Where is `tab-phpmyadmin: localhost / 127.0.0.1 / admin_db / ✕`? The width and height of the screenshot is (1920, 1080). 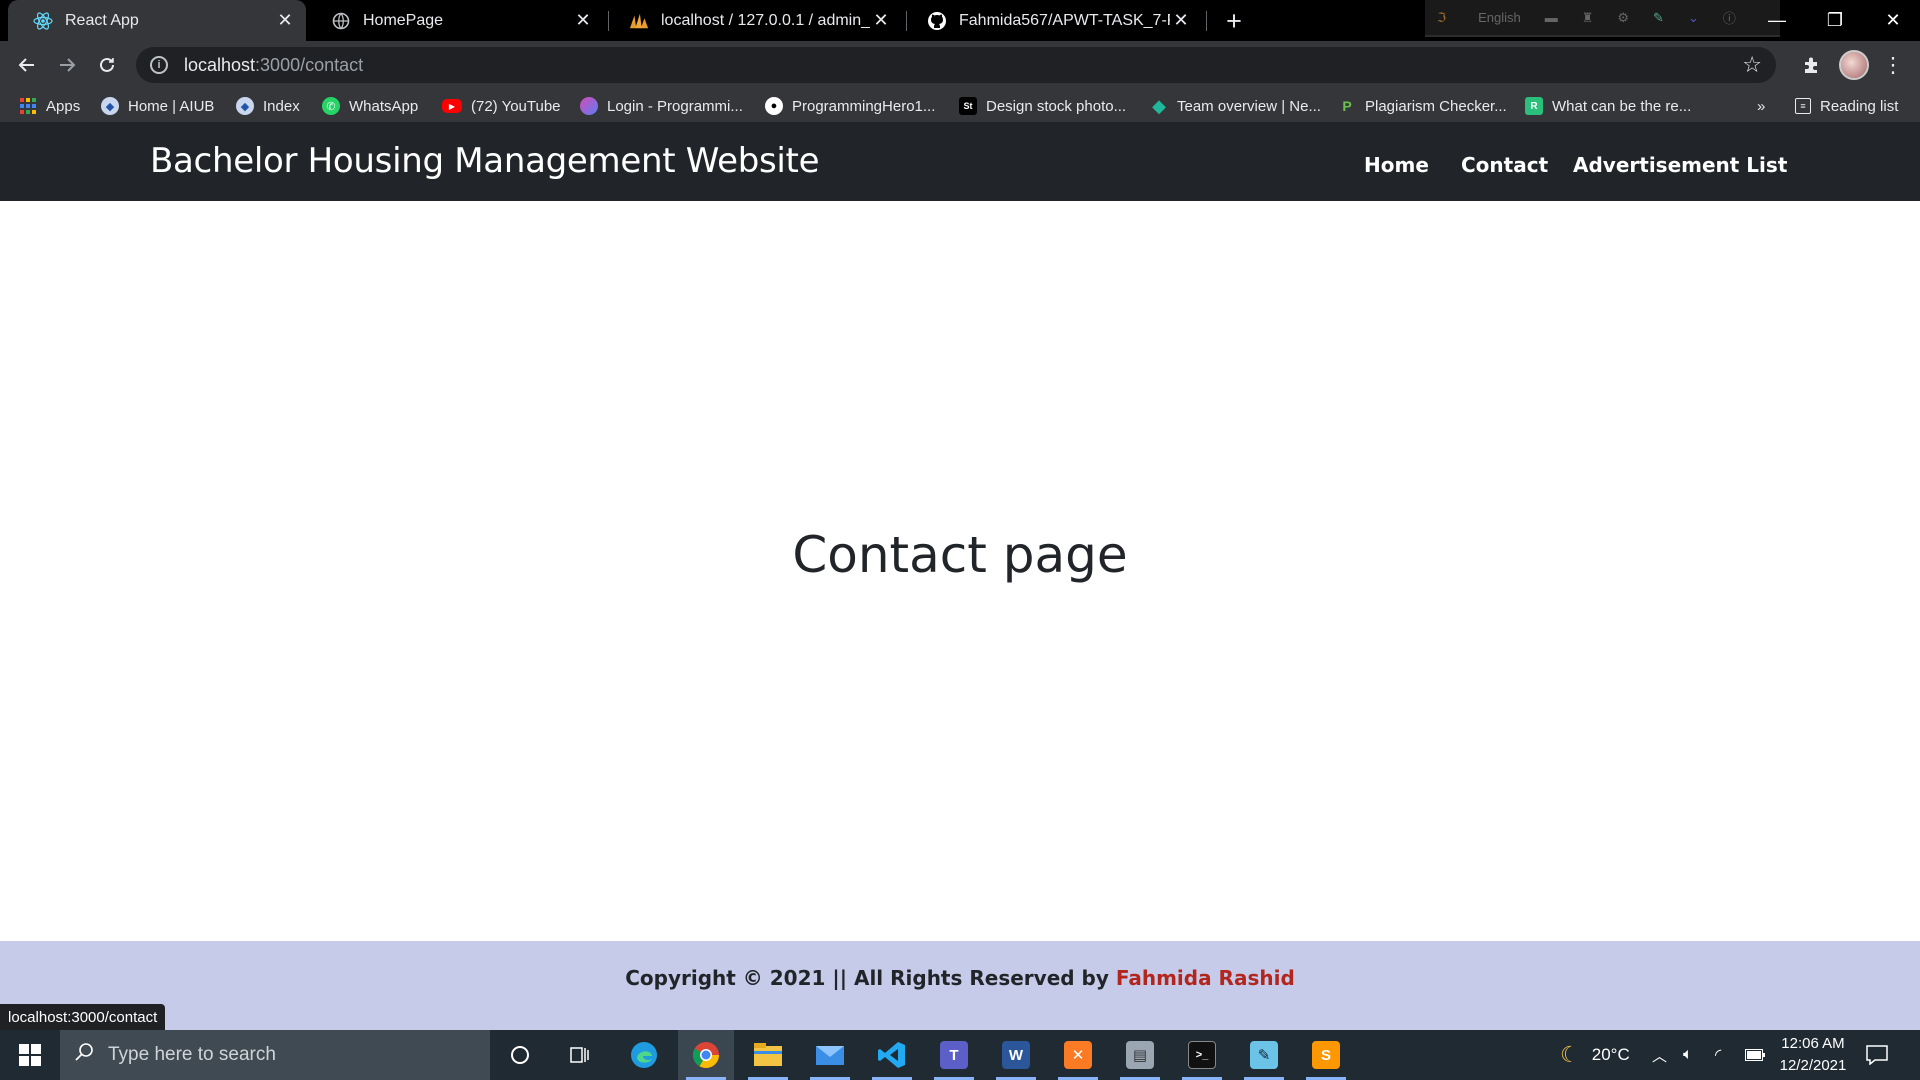
tab-phpmyadmin: localhost / 127.0.0.1 / admin_db / ✕ is located at coordinates (753, 20).